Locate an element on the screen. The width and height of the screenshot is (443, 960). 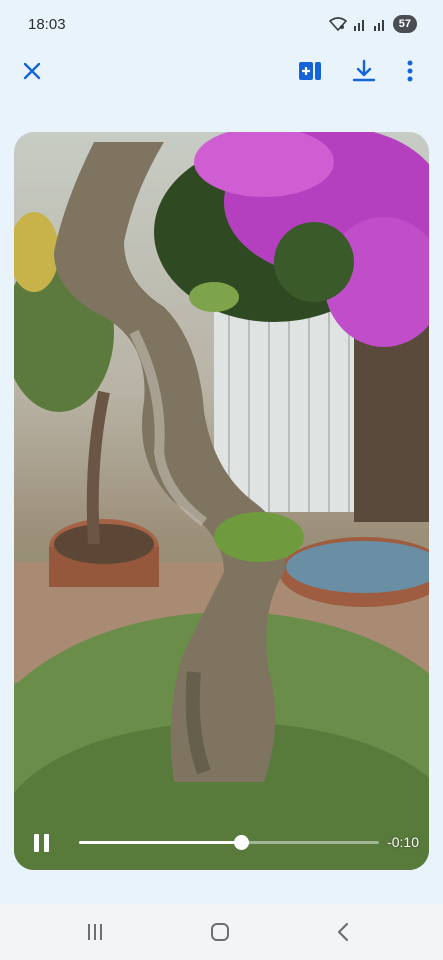
more-vert-icon is located at coordinates (410, 71).